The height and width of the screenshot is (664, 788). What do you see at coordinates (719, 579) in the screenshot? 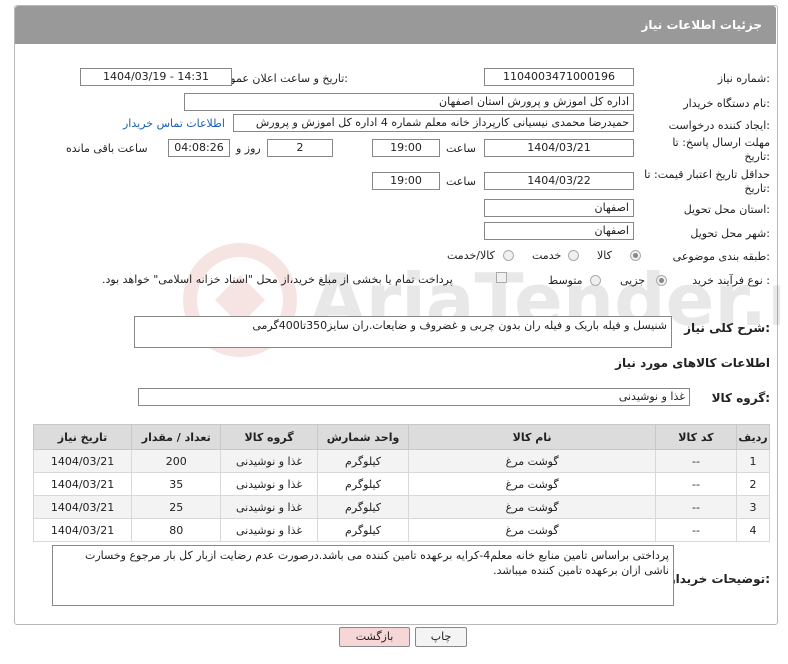
I see `buyer-notes-label: توضیحات خریدار:` at bounding box center [719, 579].